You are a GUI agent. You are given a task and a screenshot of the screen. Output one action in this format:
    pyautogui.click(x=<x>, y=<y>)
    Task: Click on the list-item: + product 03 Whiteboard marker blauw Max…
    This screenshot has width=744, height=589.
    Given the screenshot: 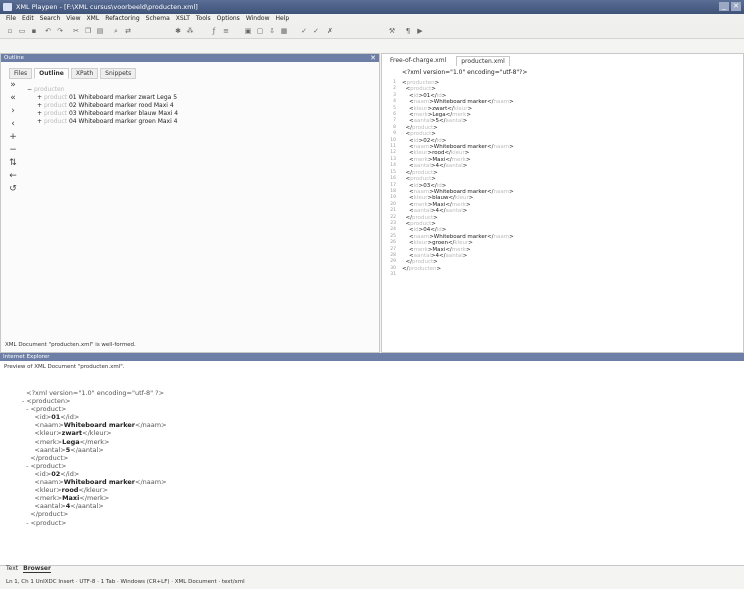 What is the action you would take?
    pyautogui.click(x=102, y=114)
    